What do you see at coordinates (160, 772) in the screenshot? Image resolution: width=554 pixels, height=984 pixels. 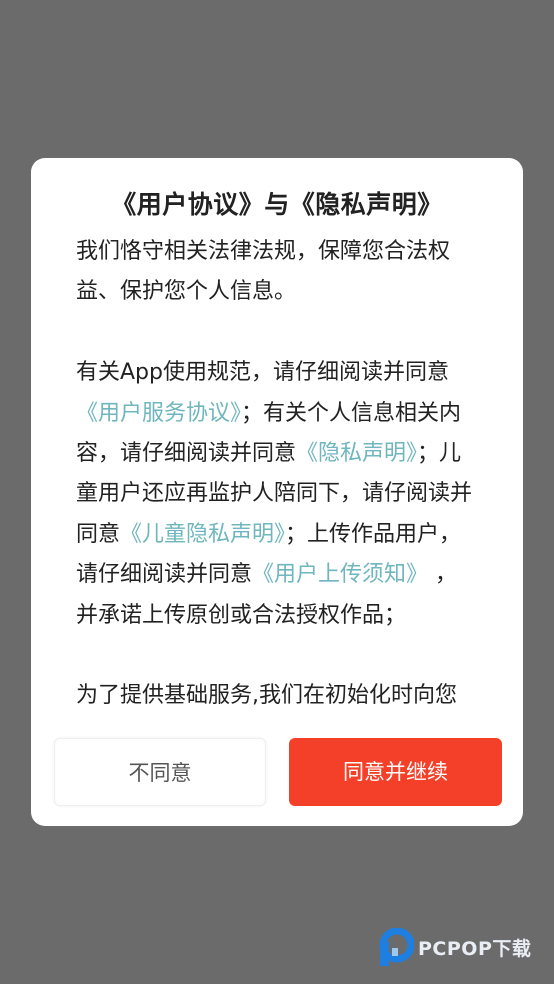 I see `disagree-button: 不同意` at bounding box center [160, 772].